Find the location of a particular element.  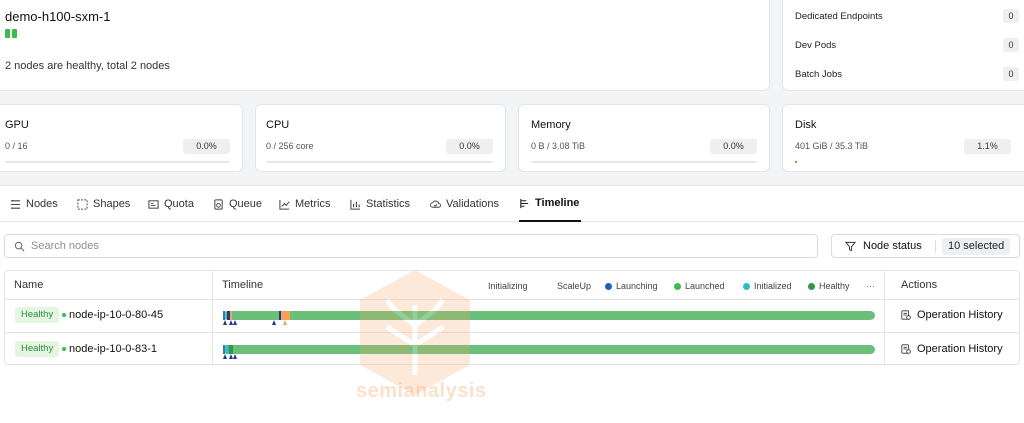

tab-statistics: Statistics is located at coordinates (380, 204).